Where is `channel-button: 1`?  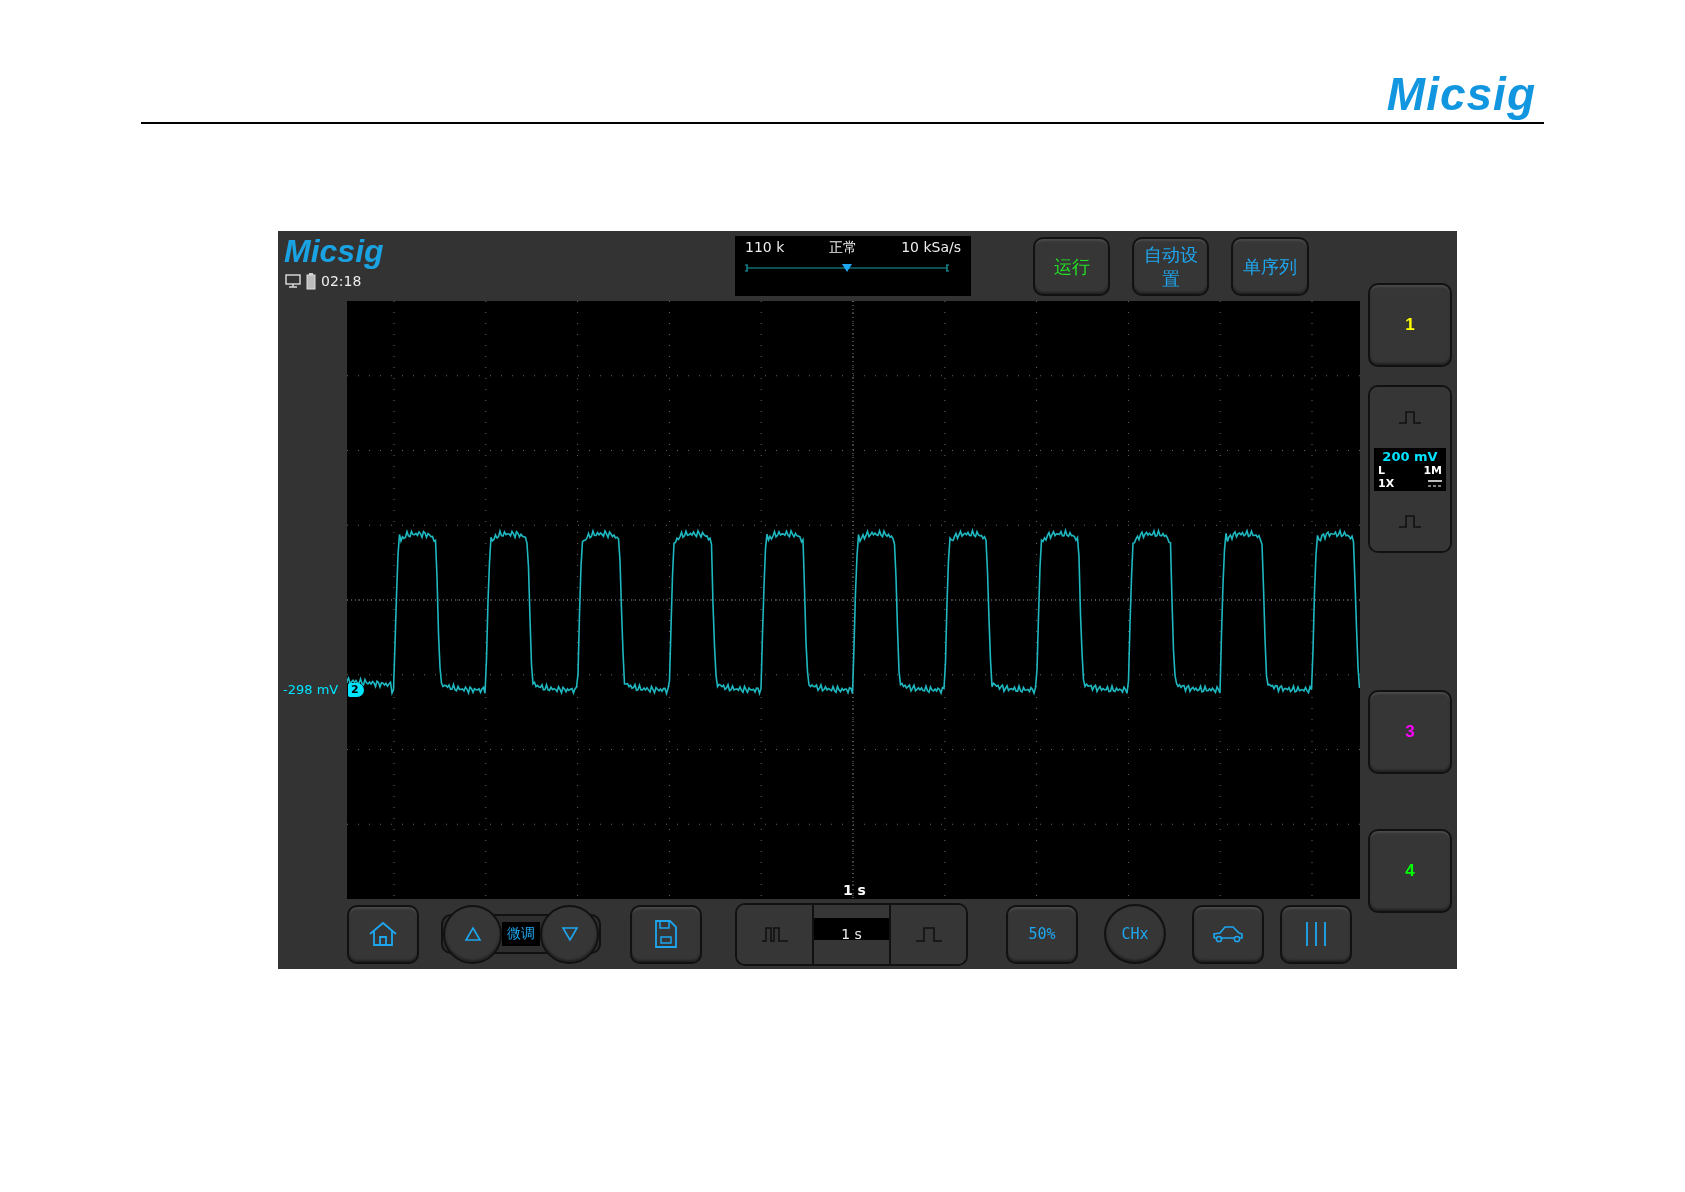 channel-button: 1 is located at coordinates (1410, 325).